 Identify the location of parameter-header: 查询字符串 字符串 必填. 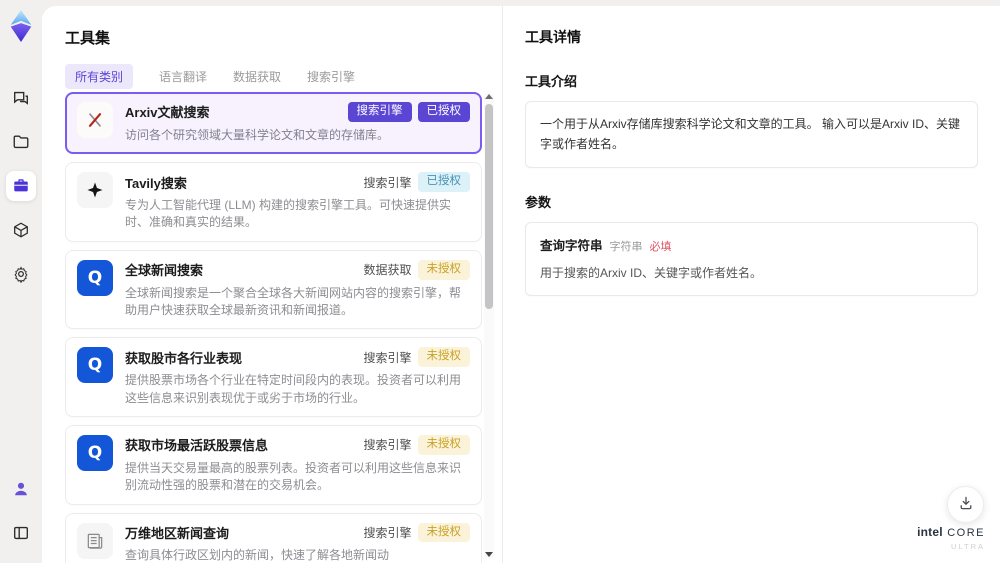
(751, 244).